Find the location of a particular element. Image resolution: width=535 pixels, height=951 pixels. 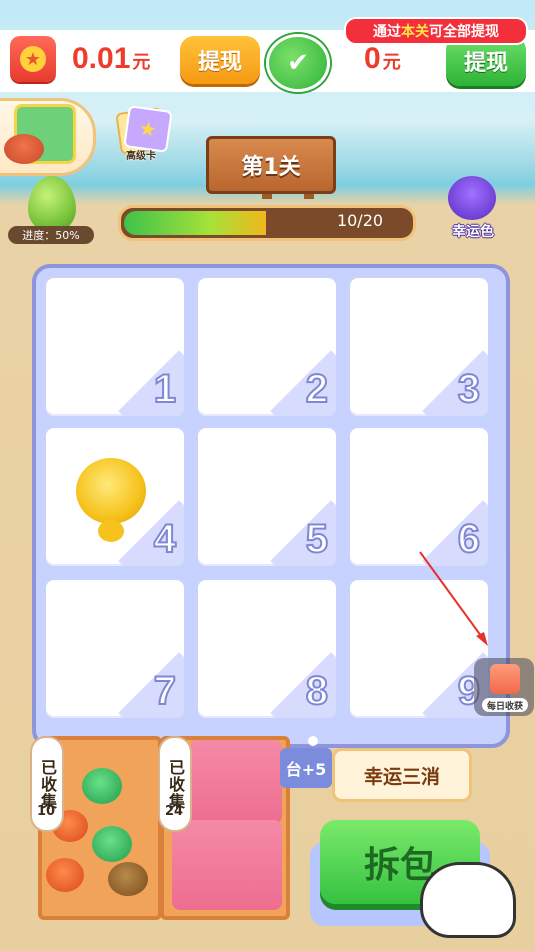

pointing-hand-icon is located at coordinates (468, 900).